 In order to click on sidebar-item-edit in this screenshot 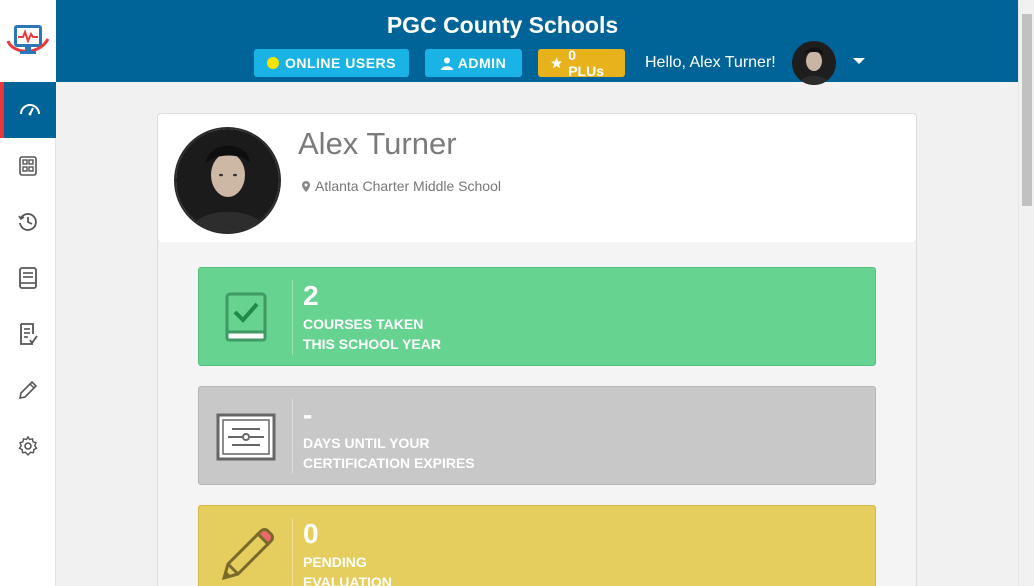, I will do `click(28, 390)`.